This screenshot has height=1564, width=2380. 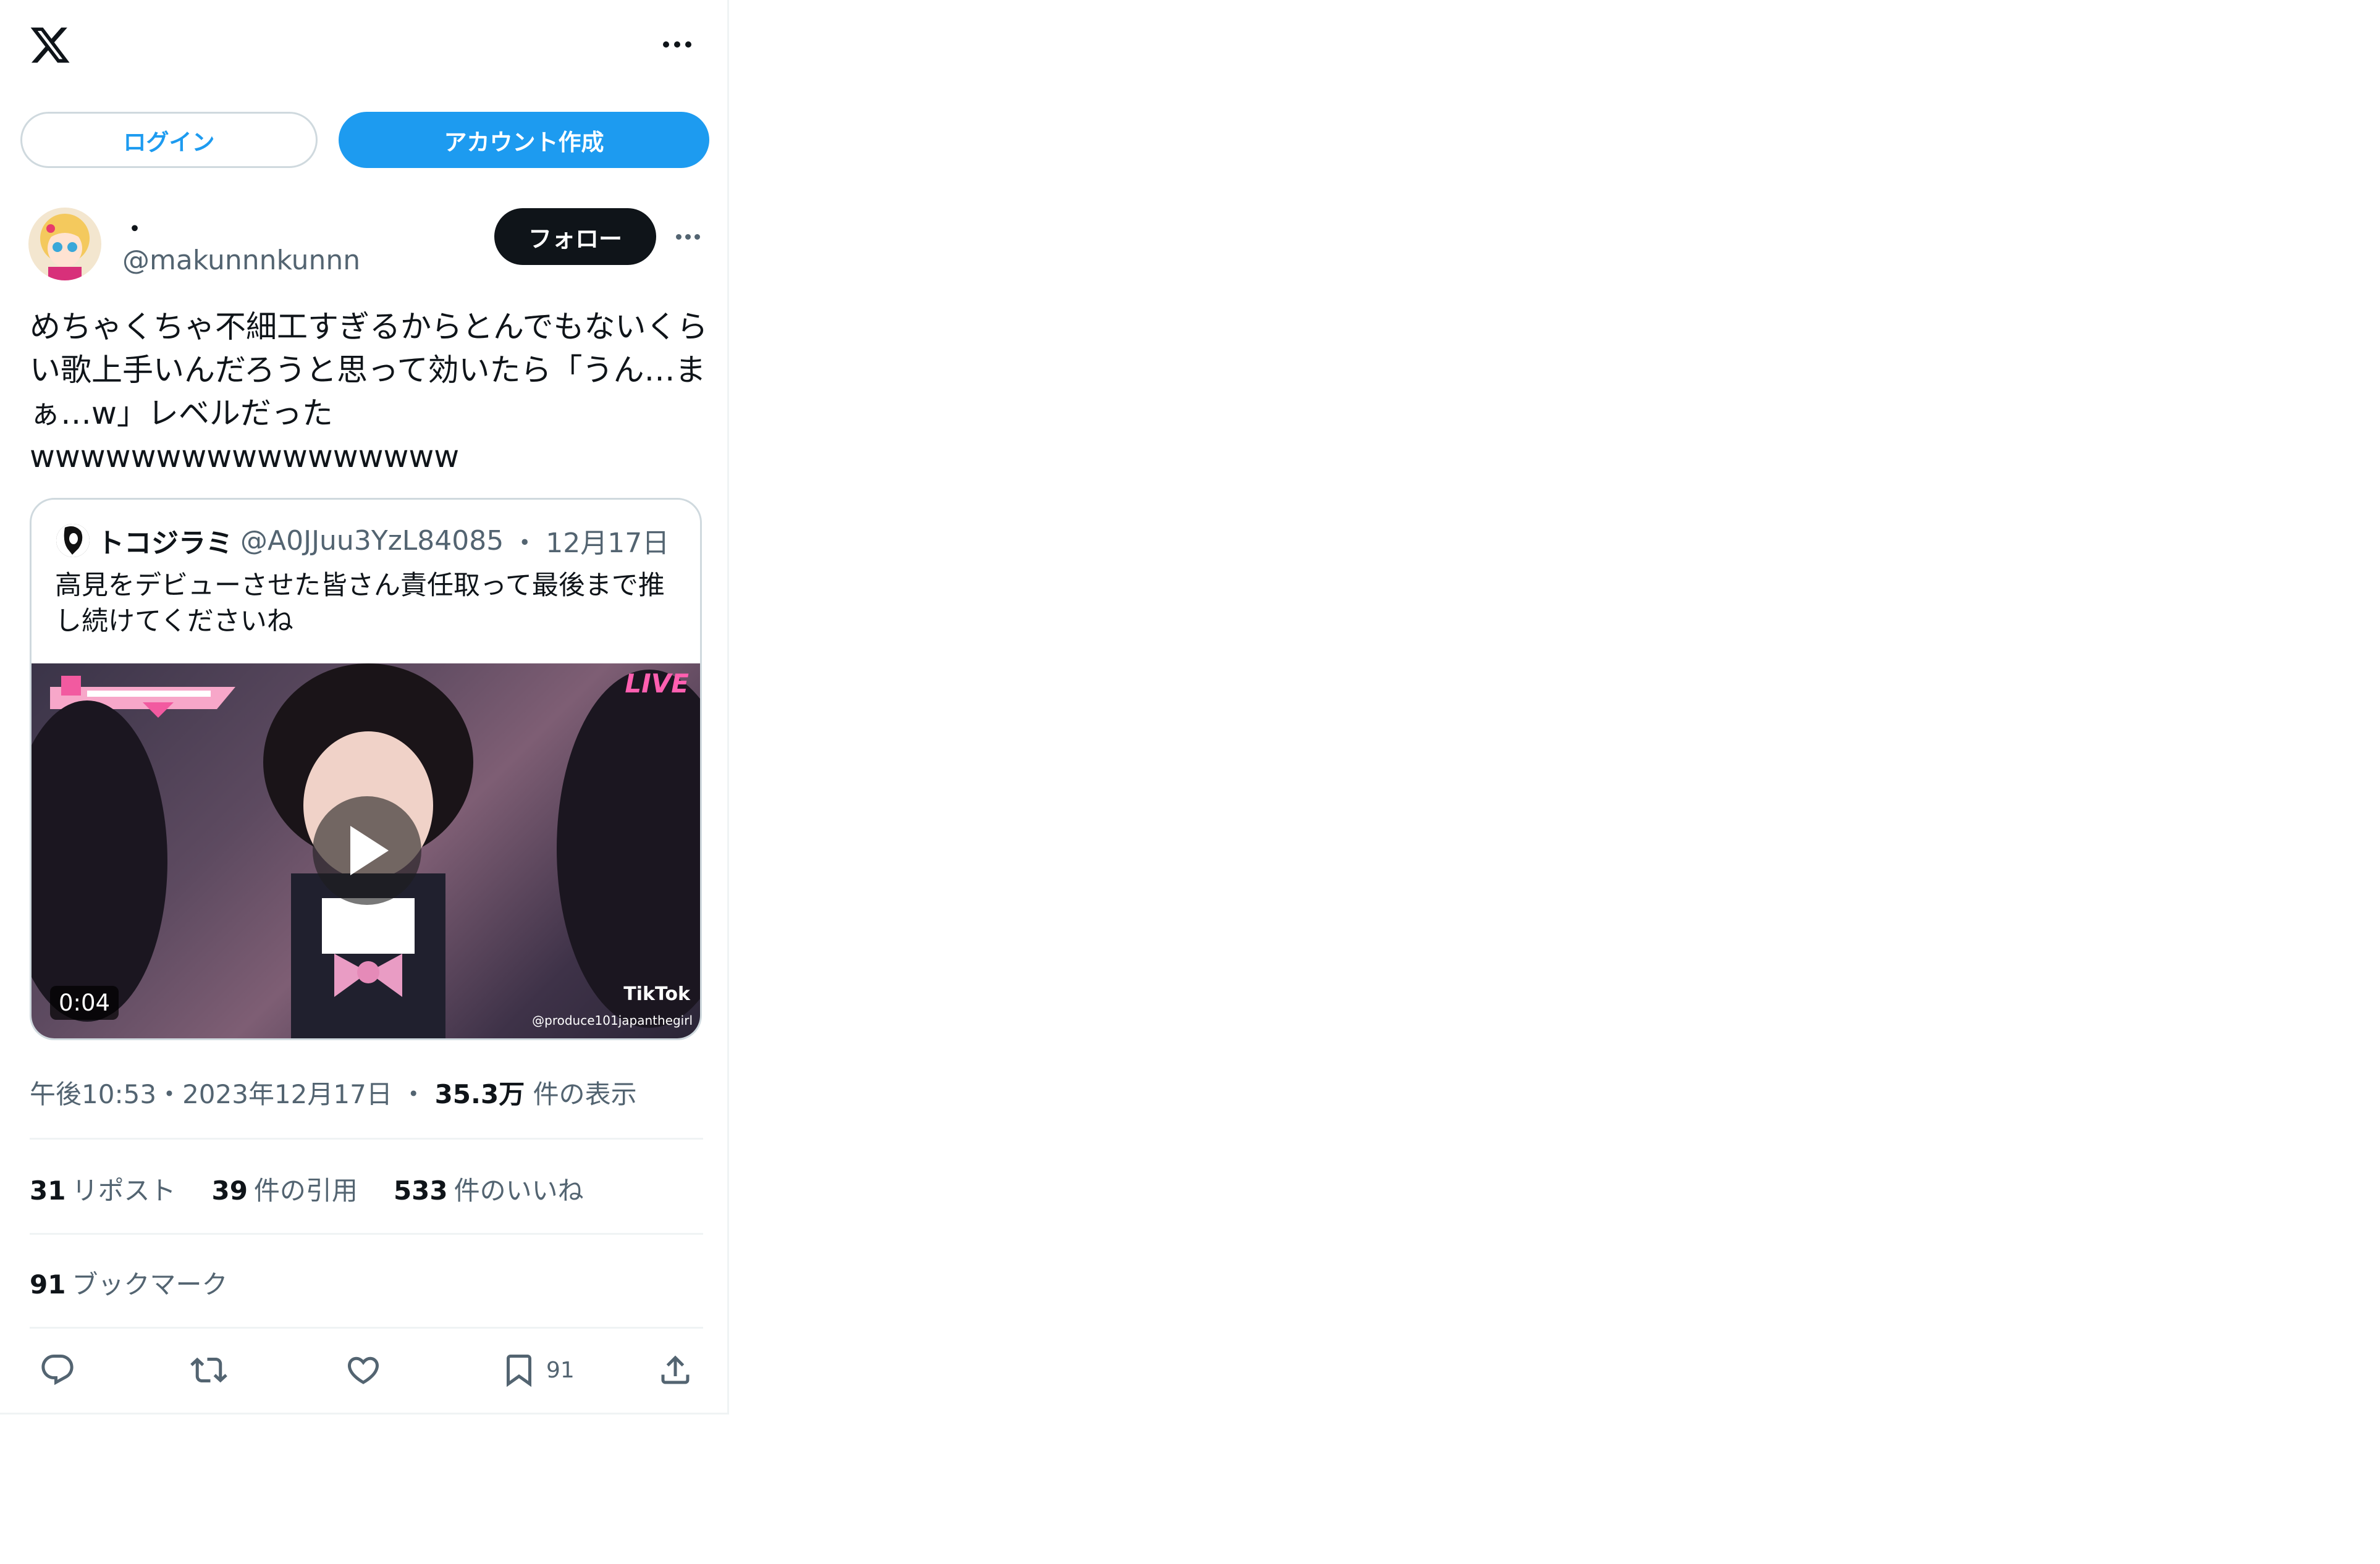 I want to click on play-button, so click(x=367, y=850).